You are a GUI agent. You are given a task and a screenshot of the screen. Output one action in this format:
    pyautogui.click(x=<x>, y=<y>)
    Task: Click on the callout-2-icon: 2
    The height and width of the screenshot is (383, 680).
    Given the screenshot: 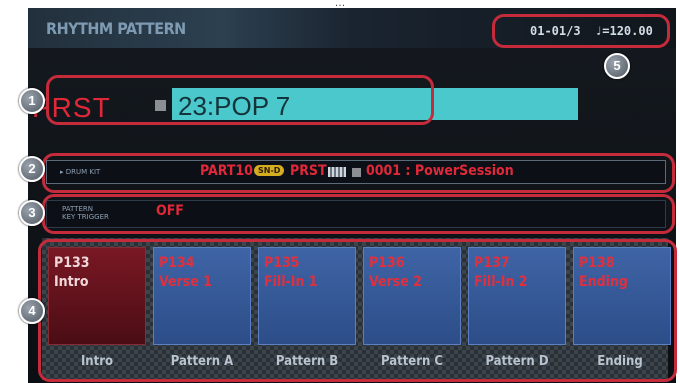 What is the action you would take?
    pyautogui.click(x=32, y=169)
    